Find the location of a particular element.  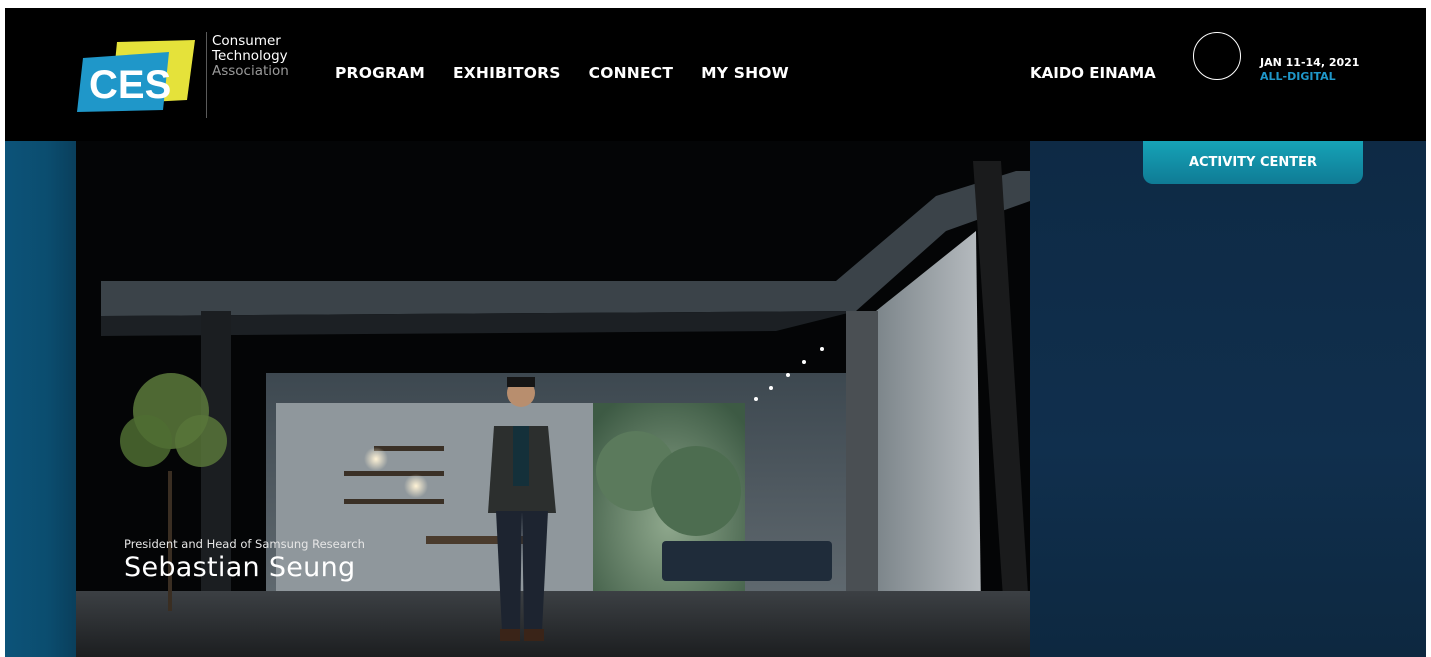

cta-association-label: Consumer Technology Association is located at coordinates (250, 56).